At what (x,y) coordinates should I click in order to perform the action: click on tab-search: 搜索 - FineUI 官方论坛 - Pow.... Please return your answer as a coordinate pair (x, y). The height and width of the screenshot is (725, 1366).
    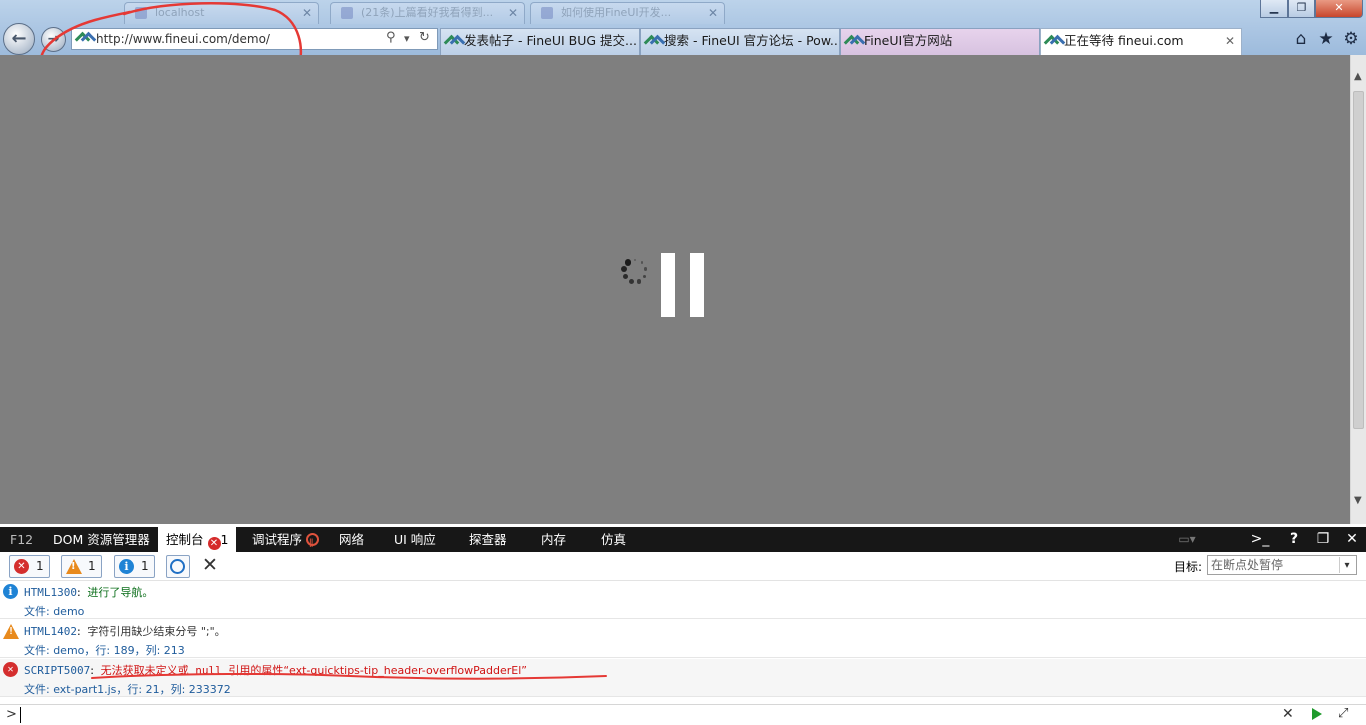
    Looking at the image, I should click on (740, 41).